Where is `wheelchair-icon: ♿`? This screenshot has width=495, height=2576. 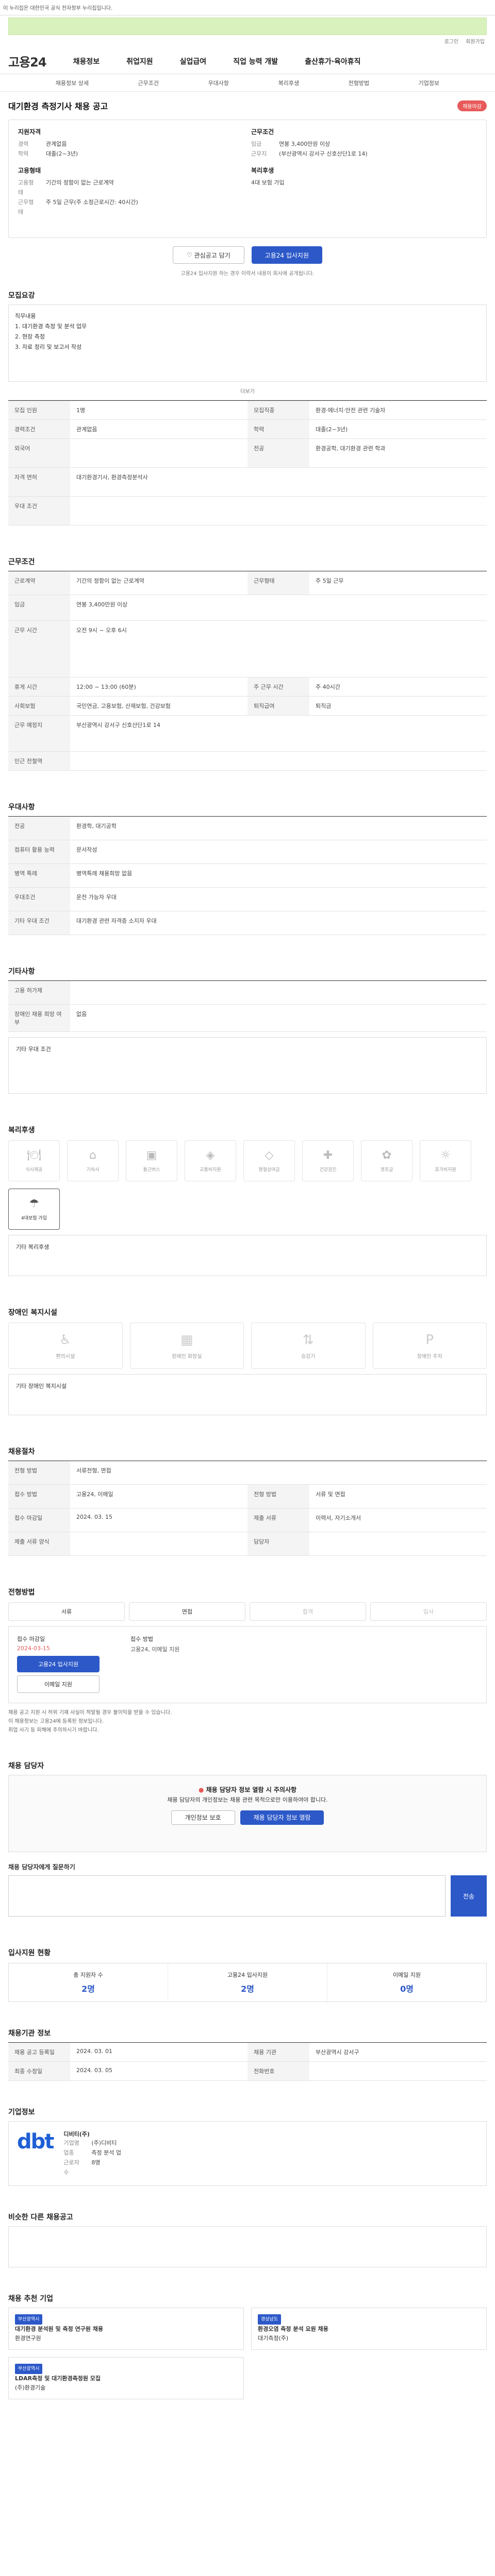 wheelchair-icon: ♿ is located at coordinates (65, 1340).